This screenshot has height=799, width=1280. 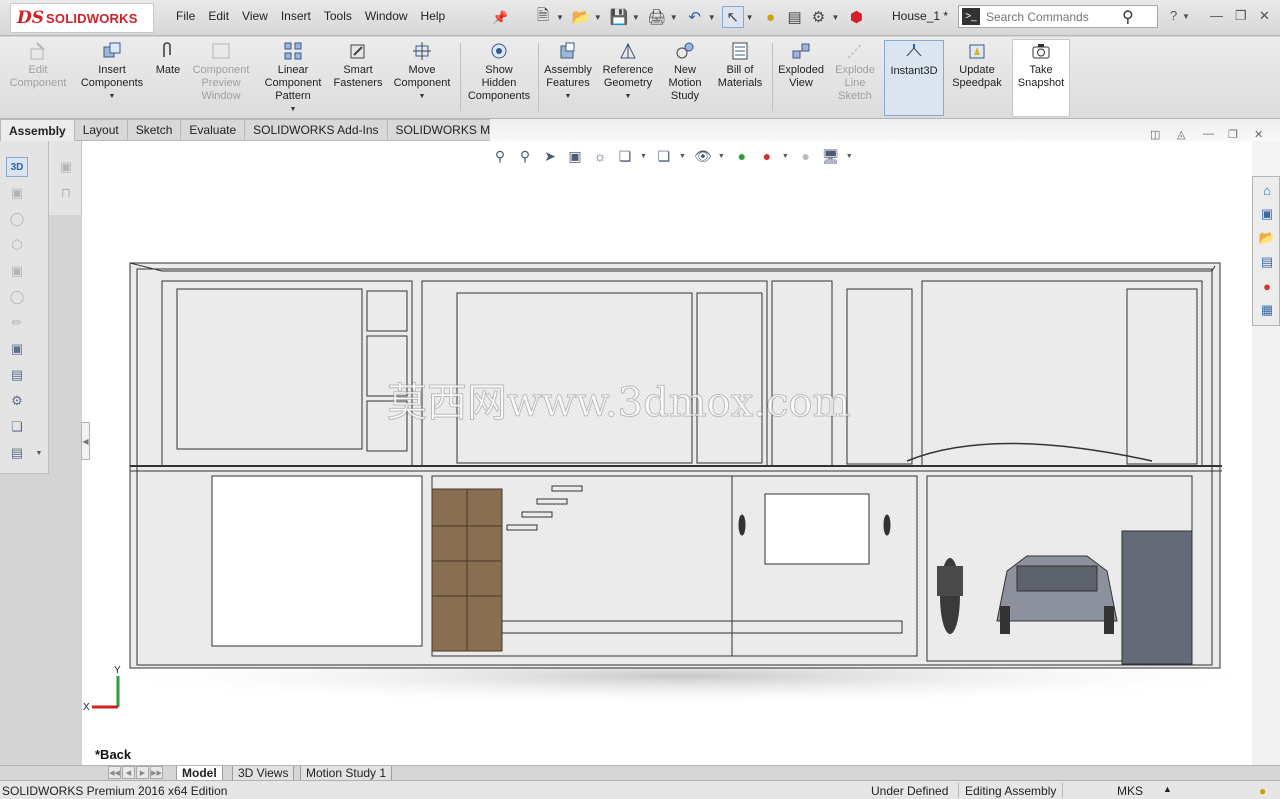 What do you see at coordinates (636, 17) in the screenshot?
I see `save-dropdown-icon: ▼` at bounding box center [636, 17].